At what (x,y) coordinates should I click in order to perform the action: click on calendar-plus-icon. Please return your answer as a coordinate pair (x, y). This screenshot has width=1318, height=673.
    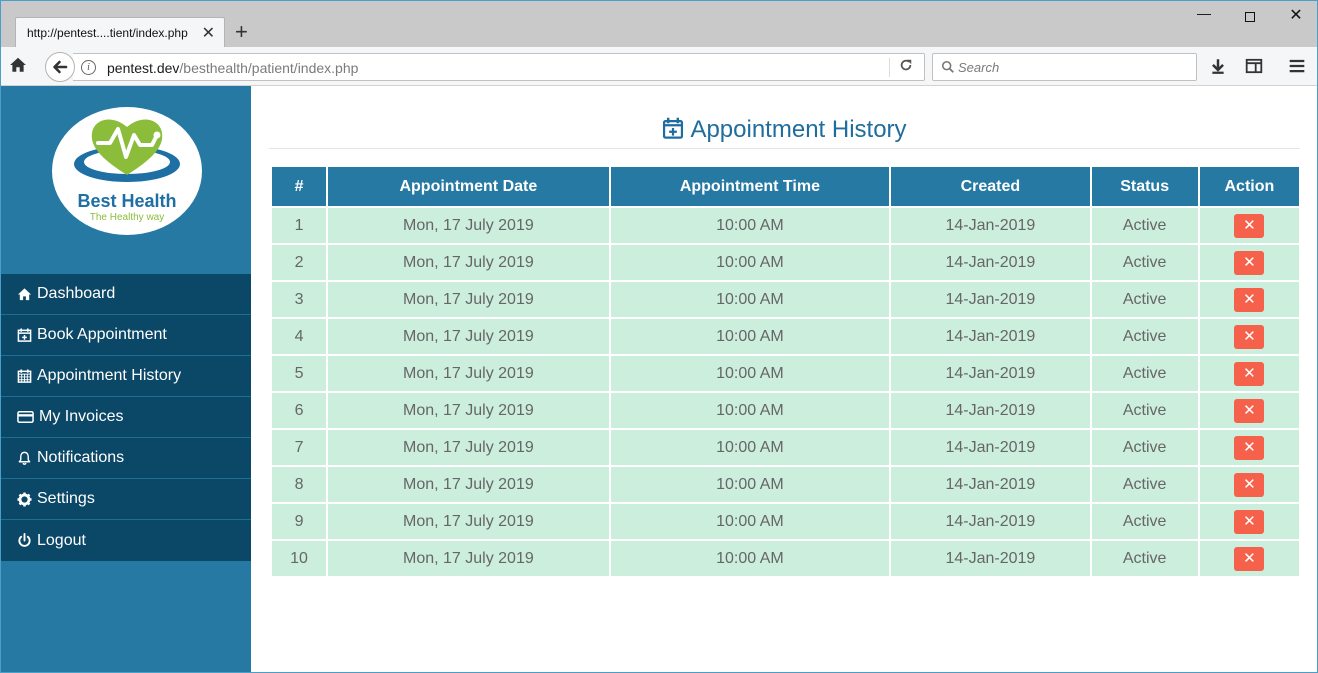
    Looking at the image, I should click on (673, 128).